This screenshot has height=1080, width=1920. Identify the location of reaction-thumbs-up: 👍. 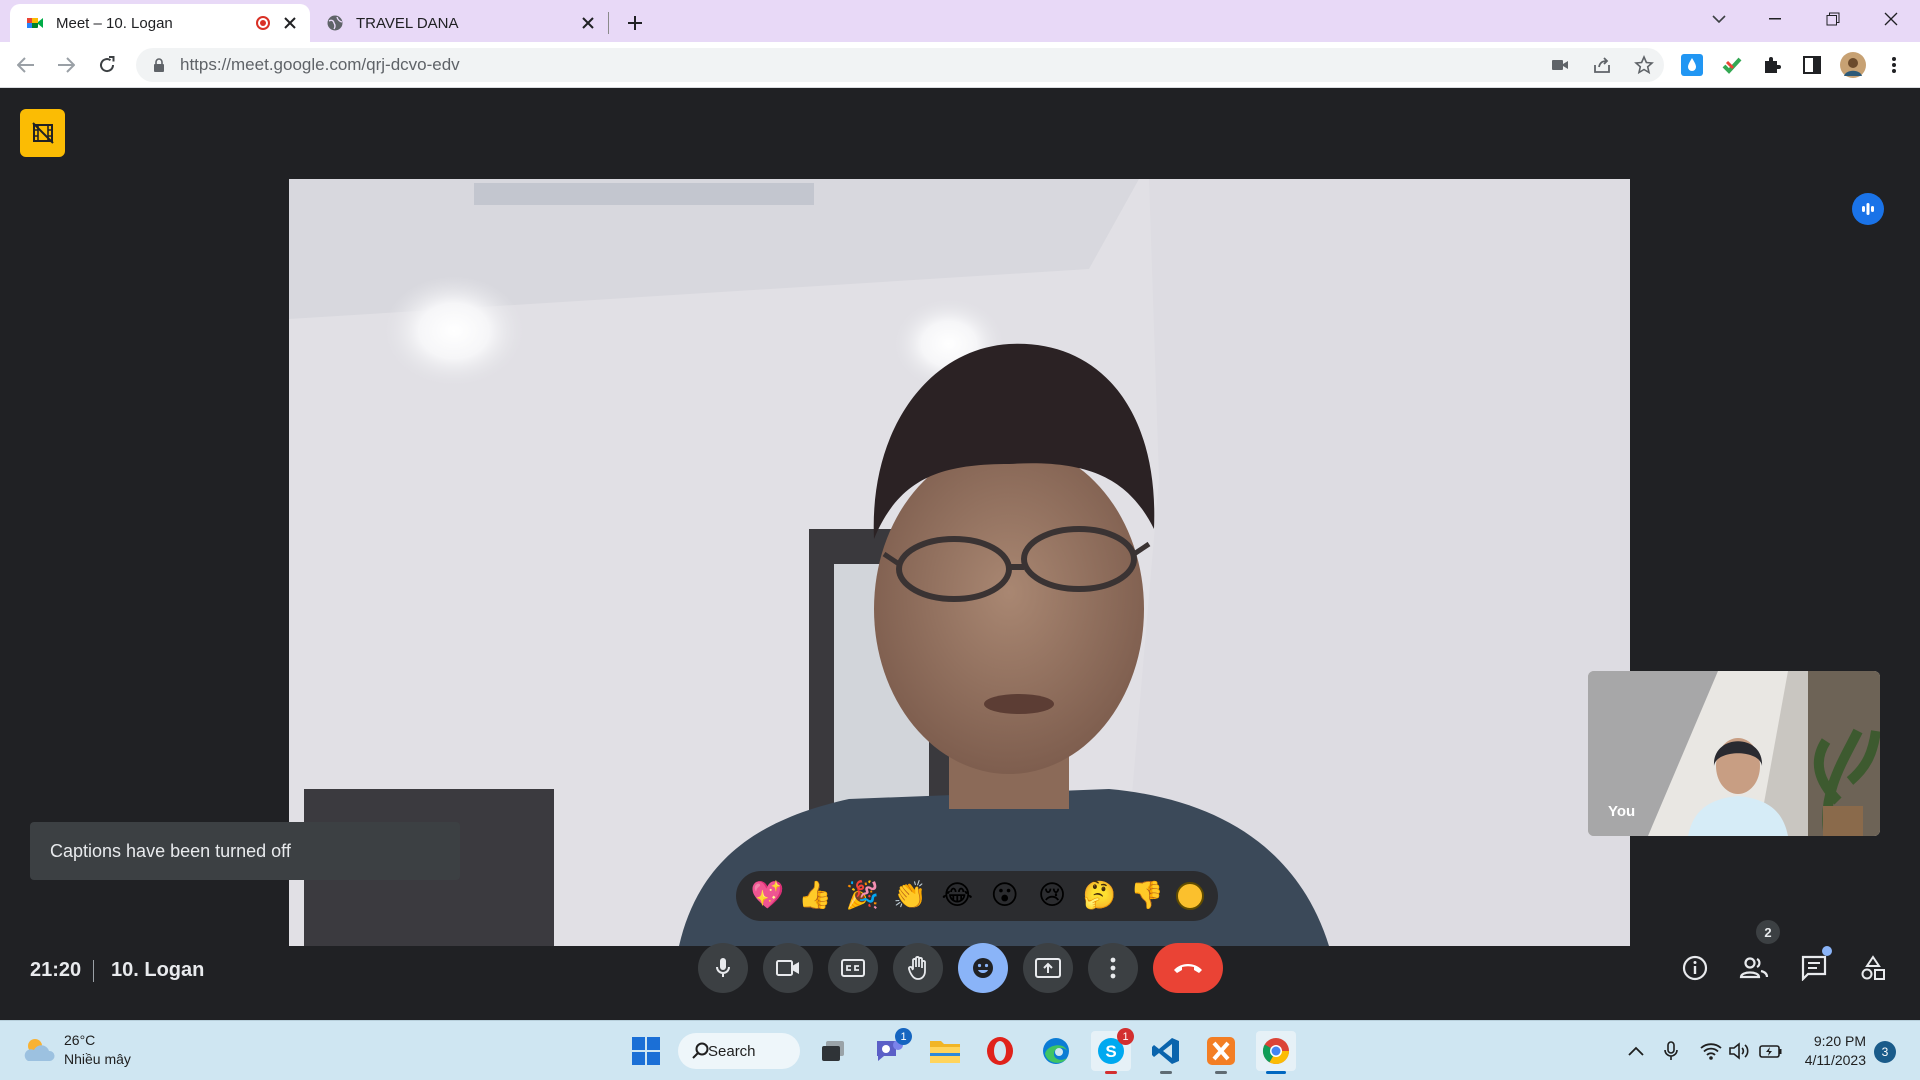
(815, 896).